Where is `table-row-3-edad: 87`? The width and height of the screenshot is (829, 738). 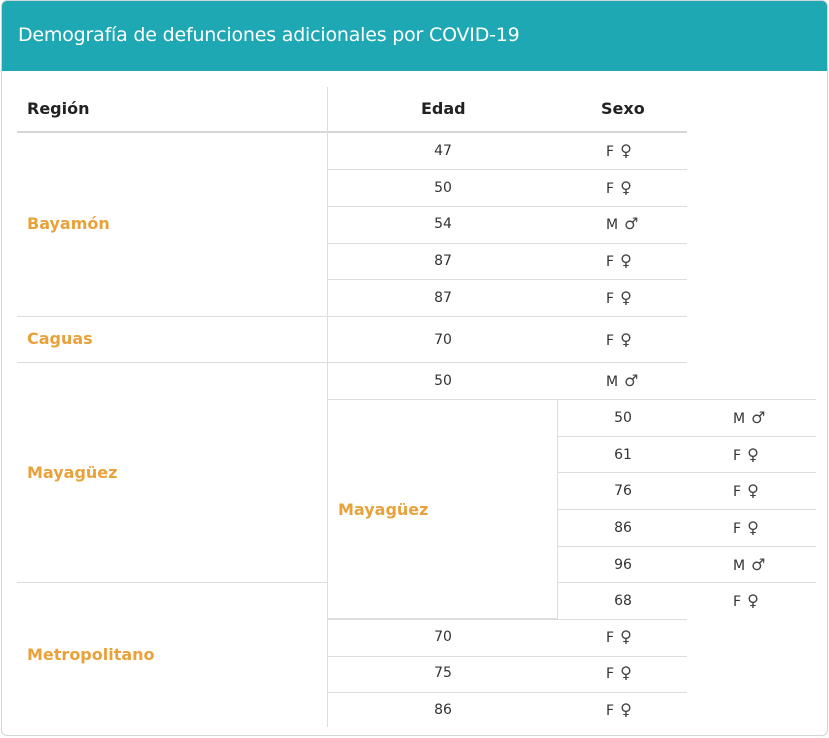 table-row-3-edad: 87 is located at coordinates (443, 261).